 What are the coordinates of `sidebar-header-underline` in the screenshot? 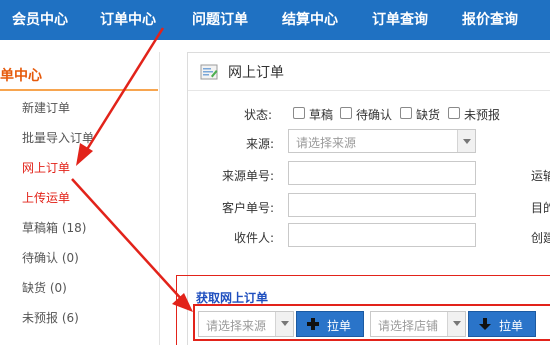 It's located at (79, 90).